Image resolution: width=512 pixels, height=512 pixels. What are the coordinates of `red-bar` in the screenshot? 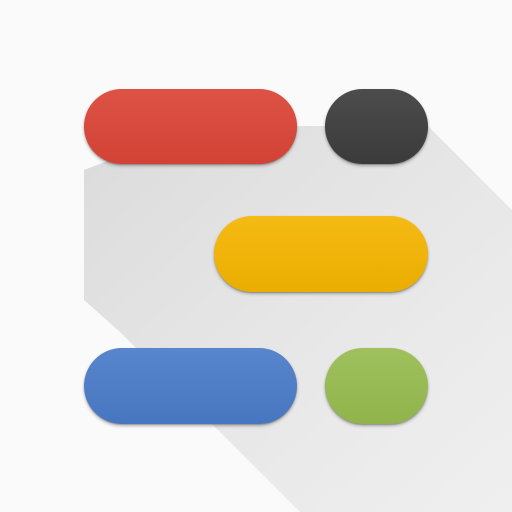 It's located at (190, 126).